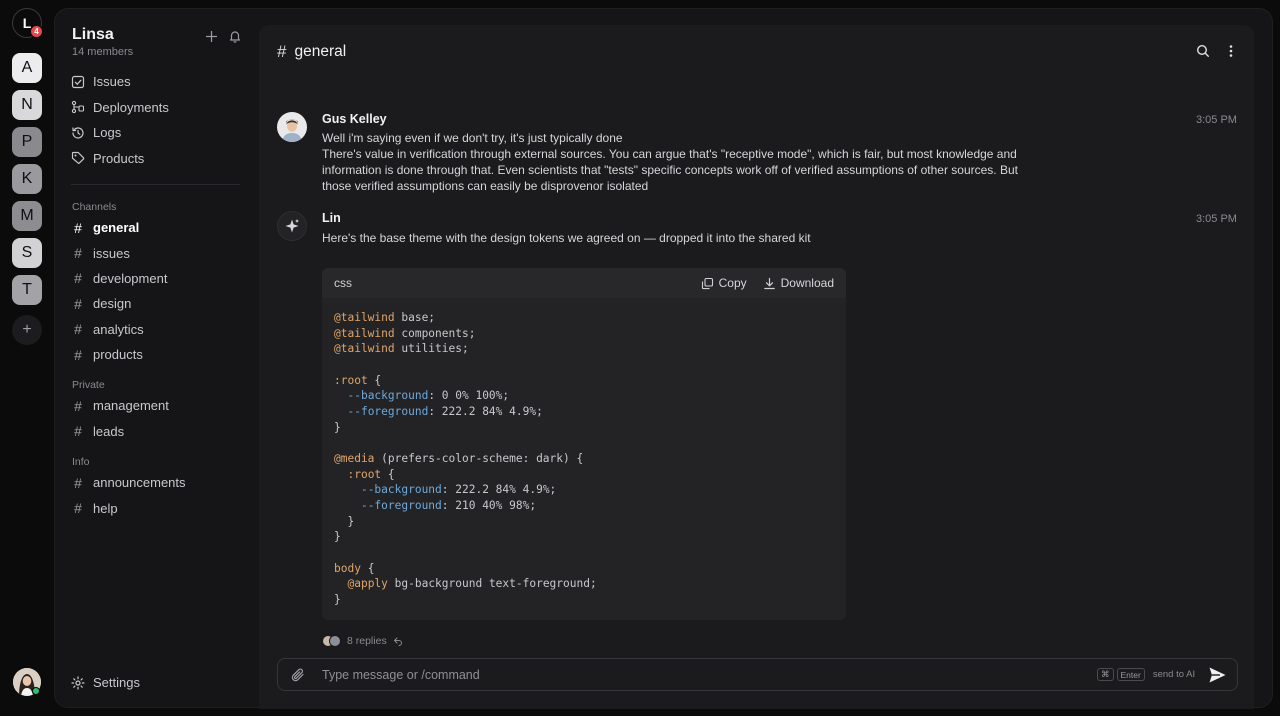 The width and height of the screenshot is (1280, 716). I want to click on channel-label: analytics, so click(118, 329).